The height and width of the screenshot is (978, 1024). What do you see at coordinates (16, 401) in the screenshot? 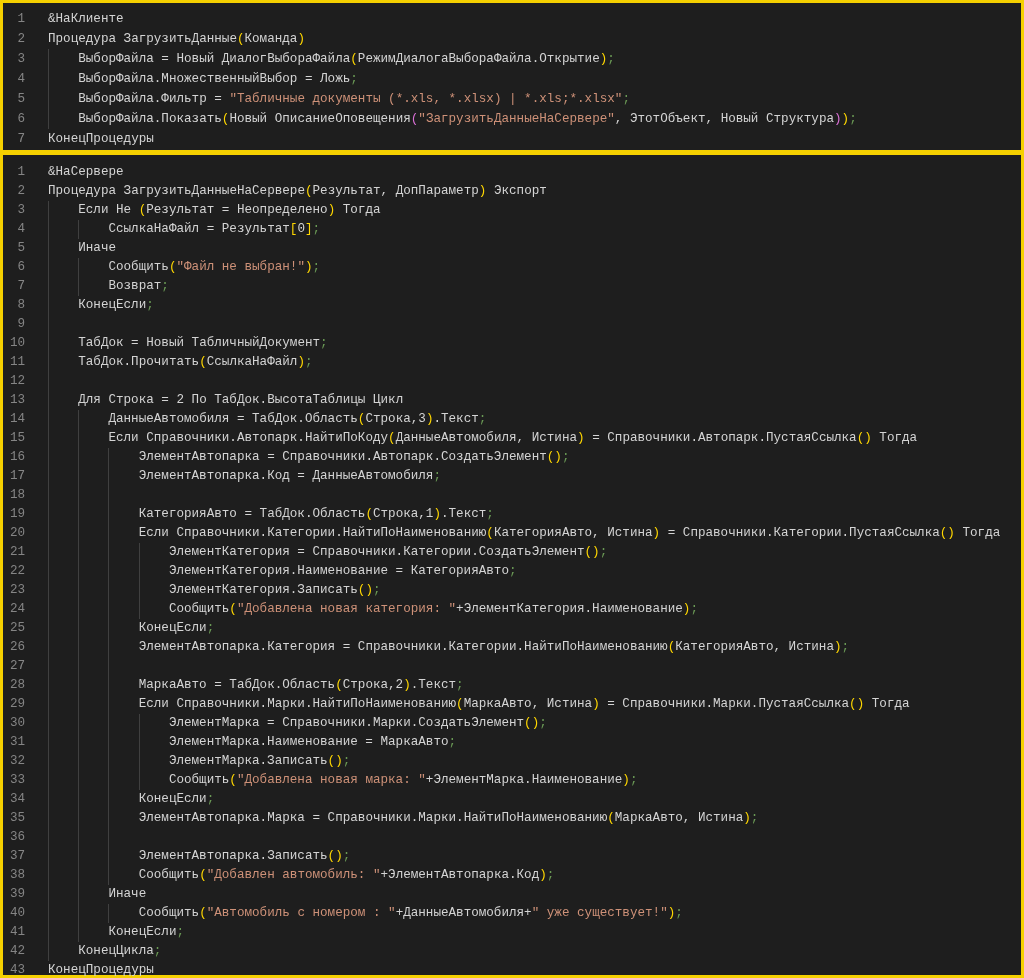
I see `line-number: 13` at bounding box center [16, 401].